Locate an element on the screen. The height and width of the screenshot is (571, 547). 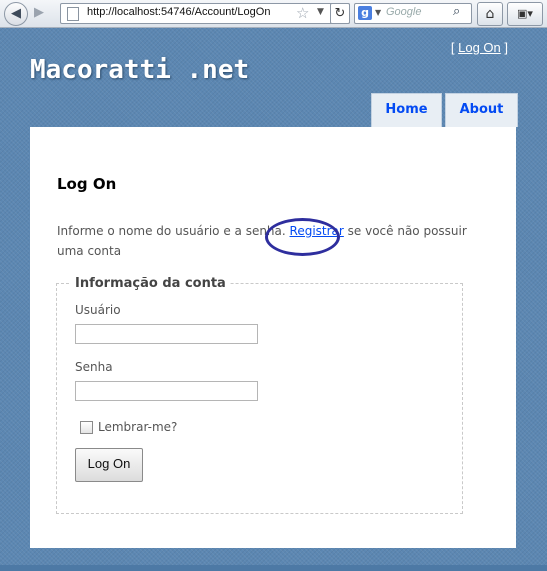
intro-text-before: Informe o nome do usuário e a senha. is located at coordinates (173, 231).